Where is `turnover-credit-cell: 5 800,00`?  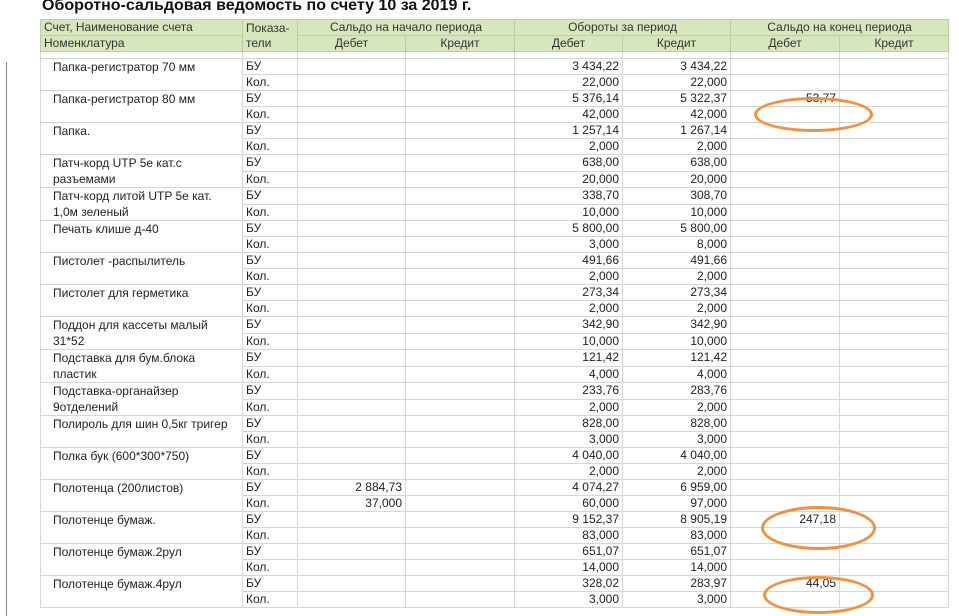 turnover-credit-cell: 5 800,00 is located at coordinates (676, 228).